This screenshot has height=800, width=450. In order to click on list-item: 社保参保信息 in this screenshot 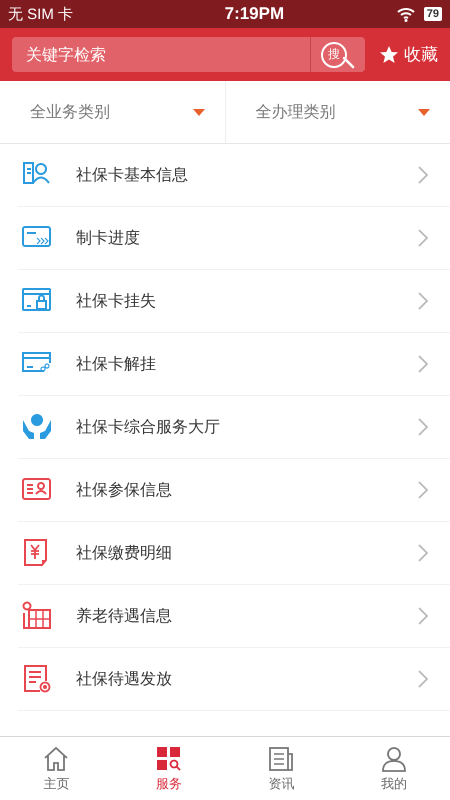, I will do `click(234, 490)`.